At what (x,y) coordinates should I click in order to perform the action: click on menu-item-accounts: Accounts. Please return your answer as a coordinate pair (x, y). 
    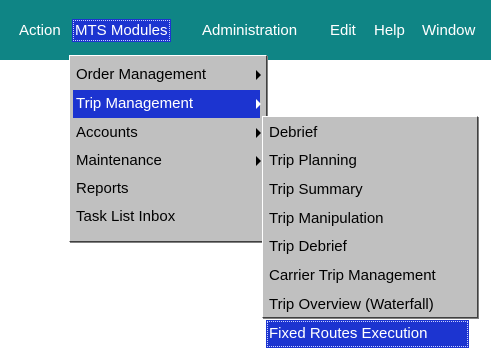
    Looking at the image, I should click on (167, 133).